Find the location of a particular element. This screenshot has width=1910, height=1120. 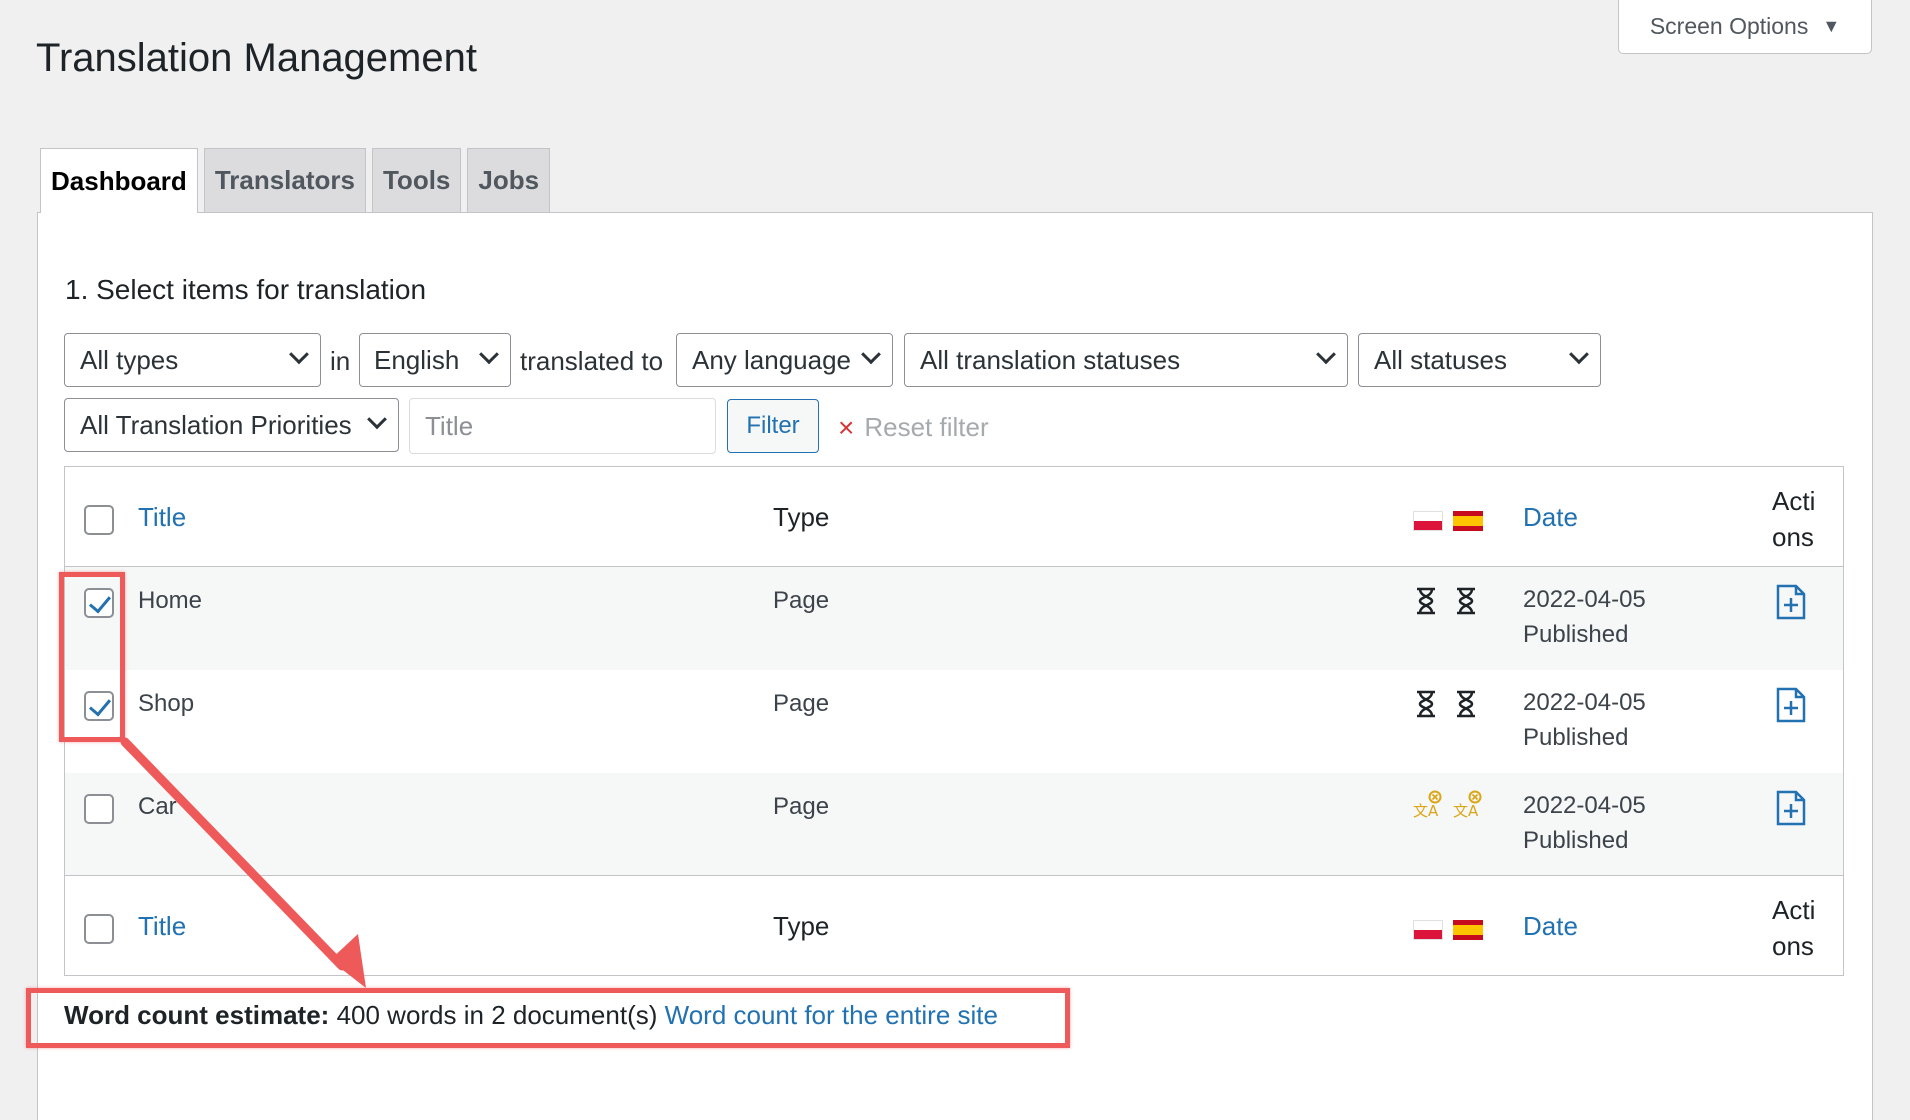

table-row: Car Page 文A 文A 2022-04-05 Published is located at coordinates (954, 824).